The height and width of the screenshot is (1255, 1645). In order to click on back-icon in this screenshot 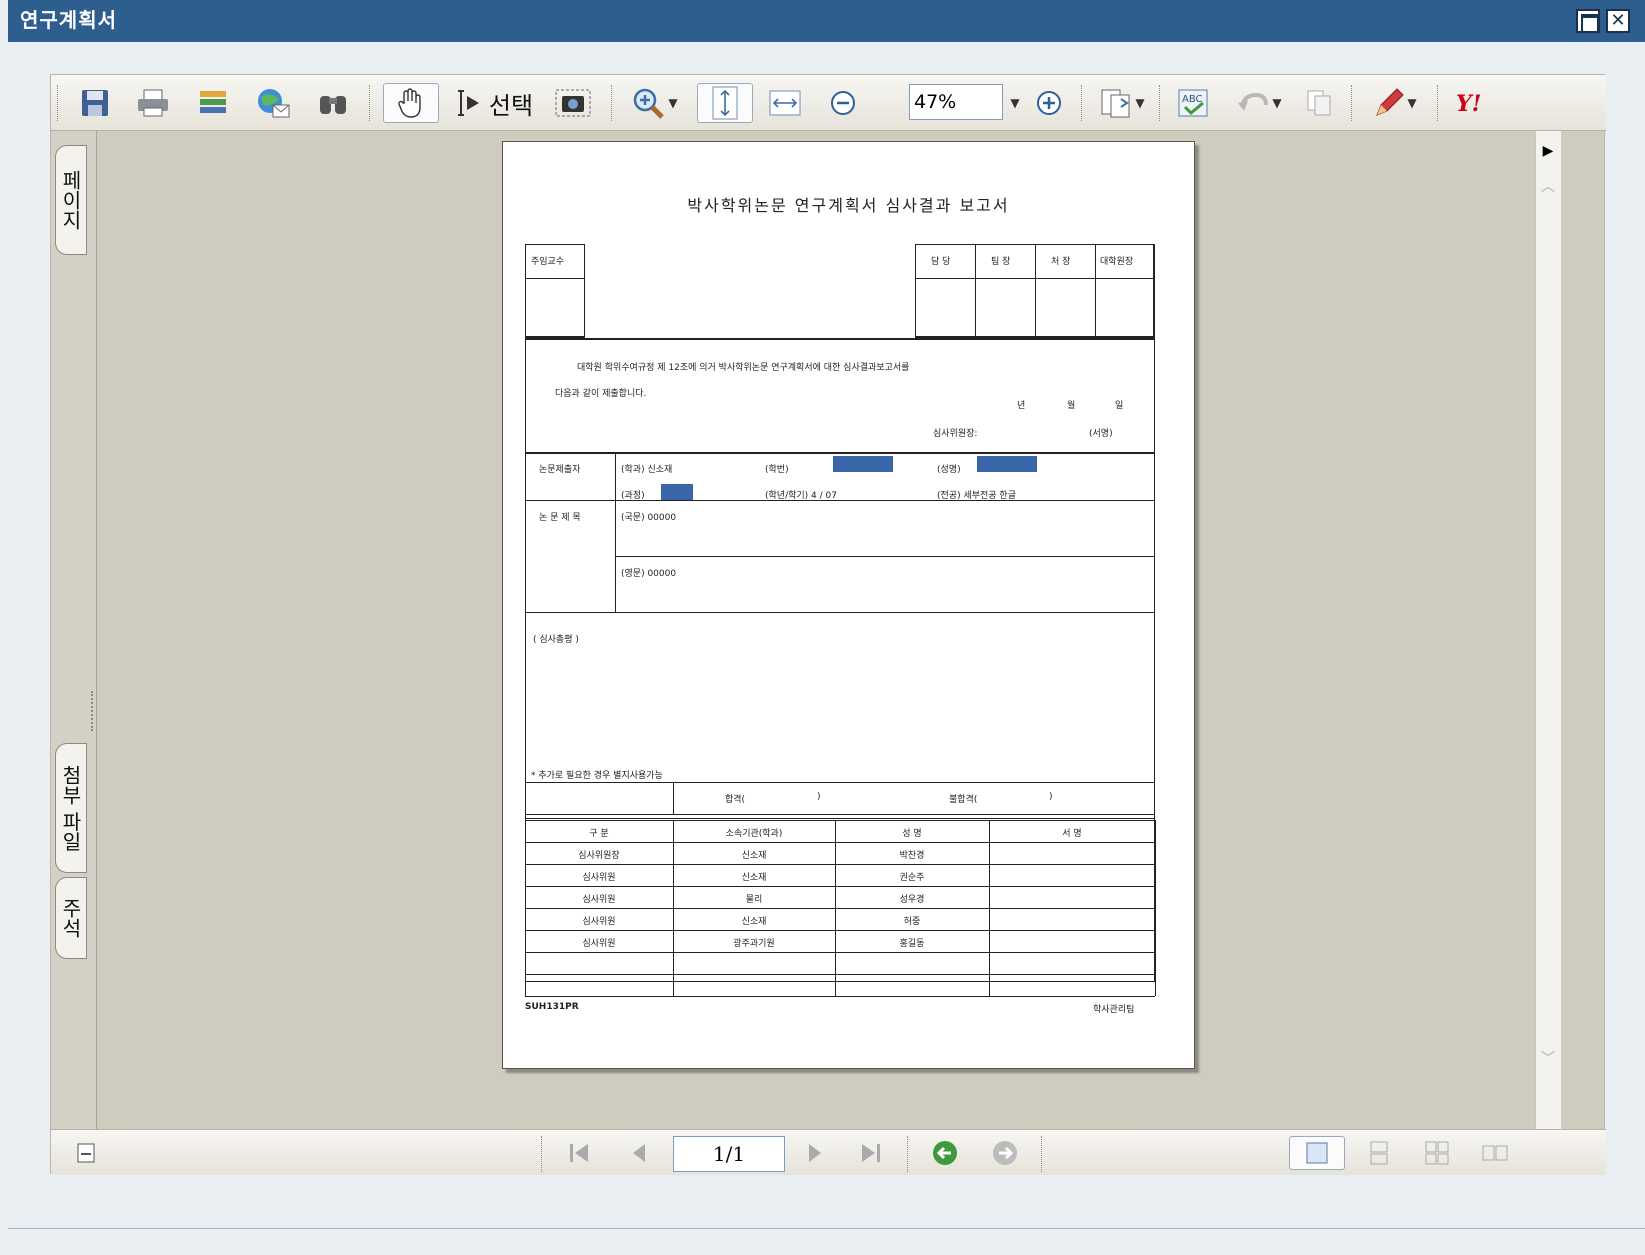, I will do `click(945, 1153)`.